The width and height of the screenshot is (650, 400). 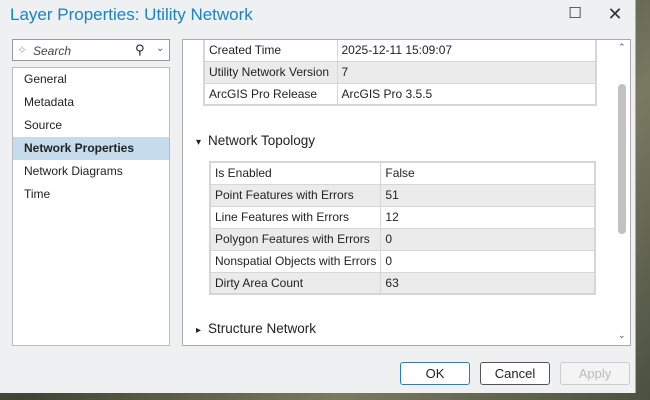 I want to click on property-value: 7, so click(x=466, y=72).